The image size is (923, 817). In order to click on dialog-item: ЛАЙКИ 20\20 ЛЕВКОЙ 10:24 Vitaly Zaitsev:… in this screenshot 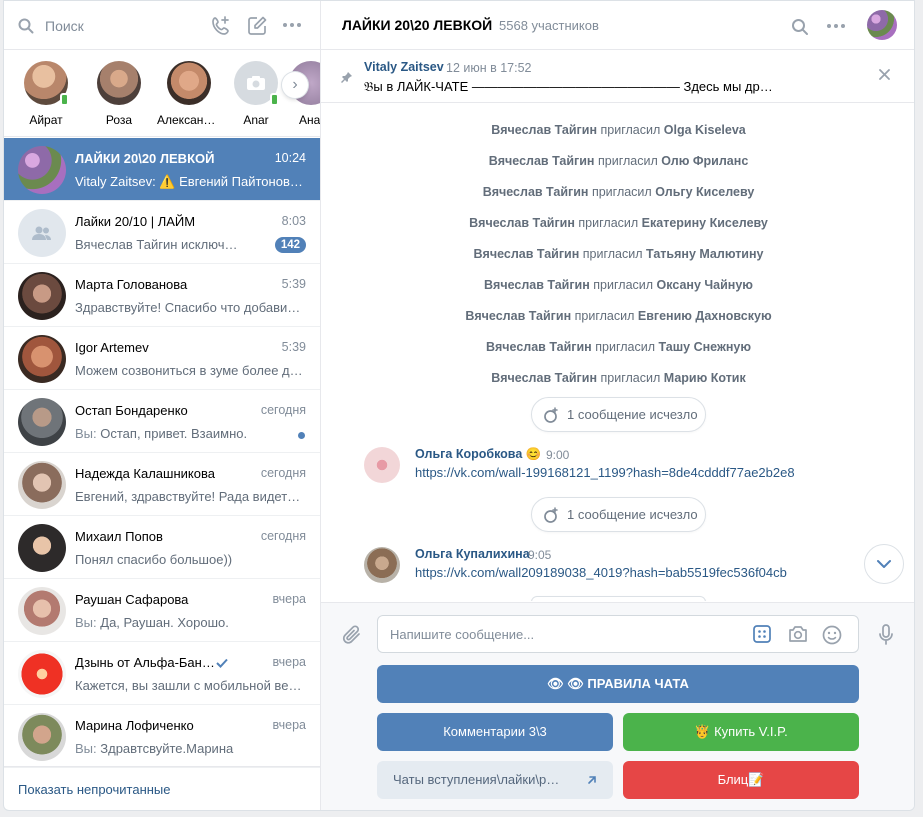, I will do `click(162, 169)`.